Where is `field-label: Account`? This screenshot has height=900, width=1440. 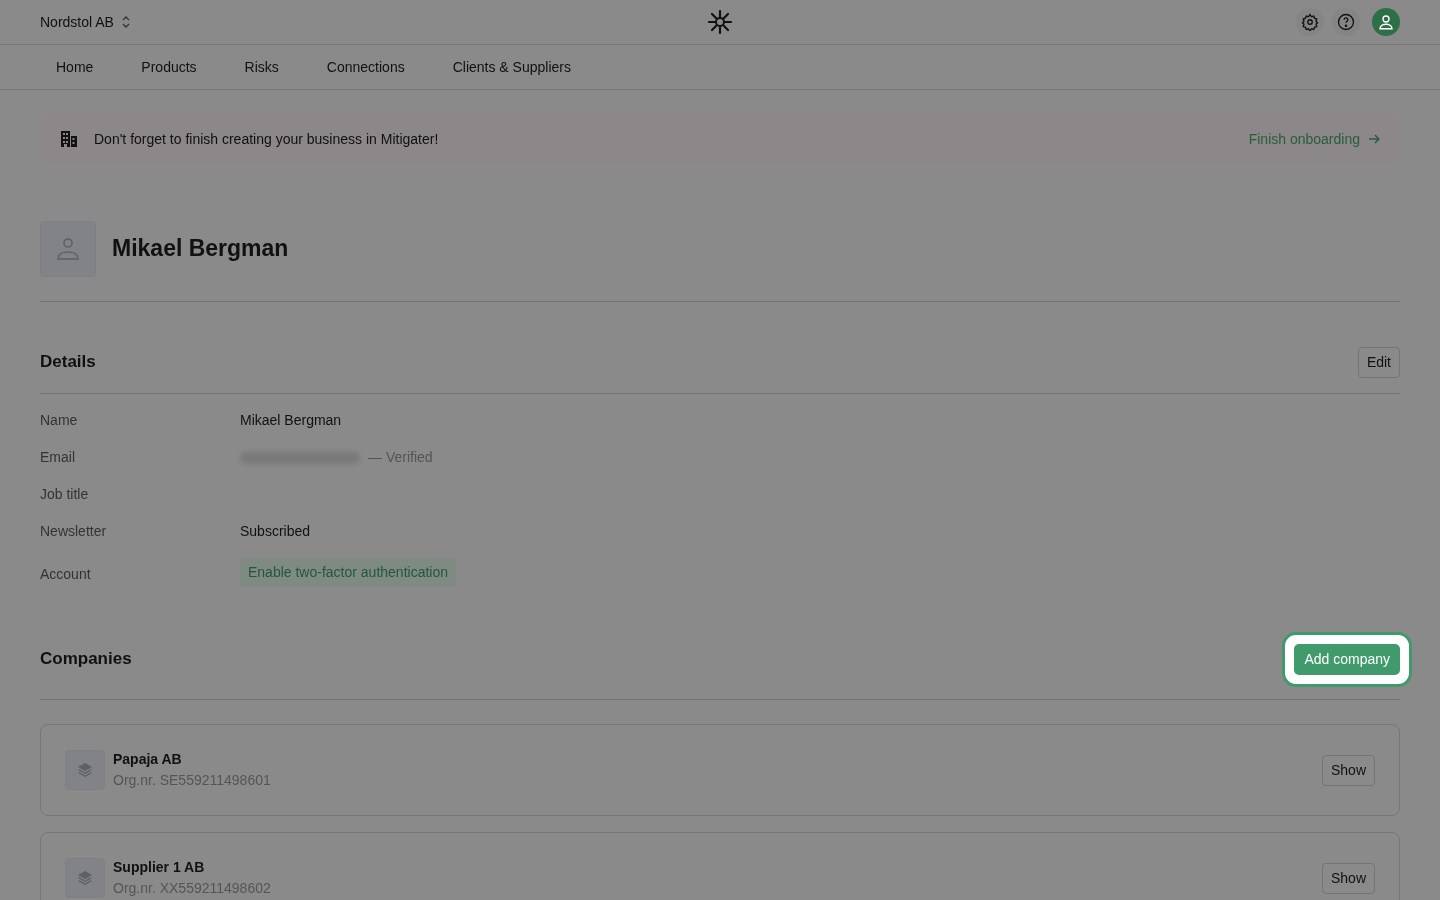 field-label: Account is located at coordinates (66, 574).